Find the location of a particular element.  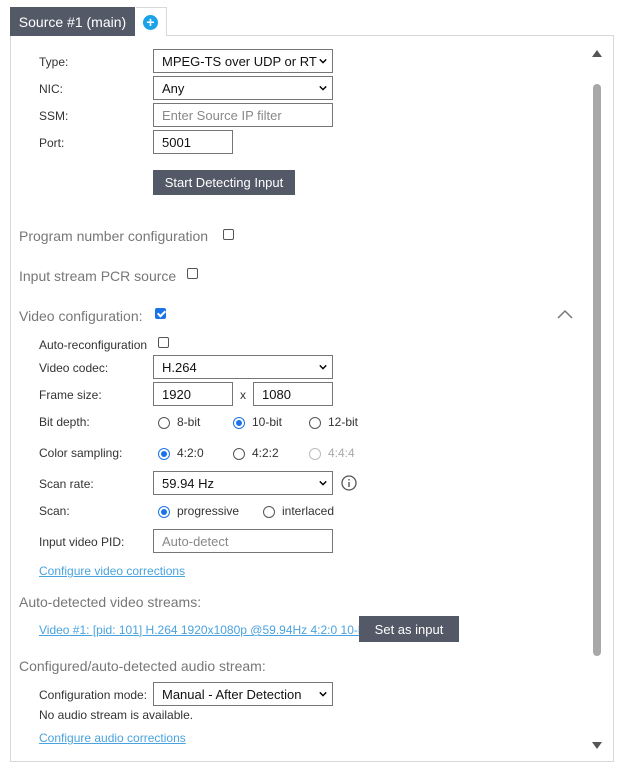

video-codec-label: Video codec: is located at coordinates (74, 368).